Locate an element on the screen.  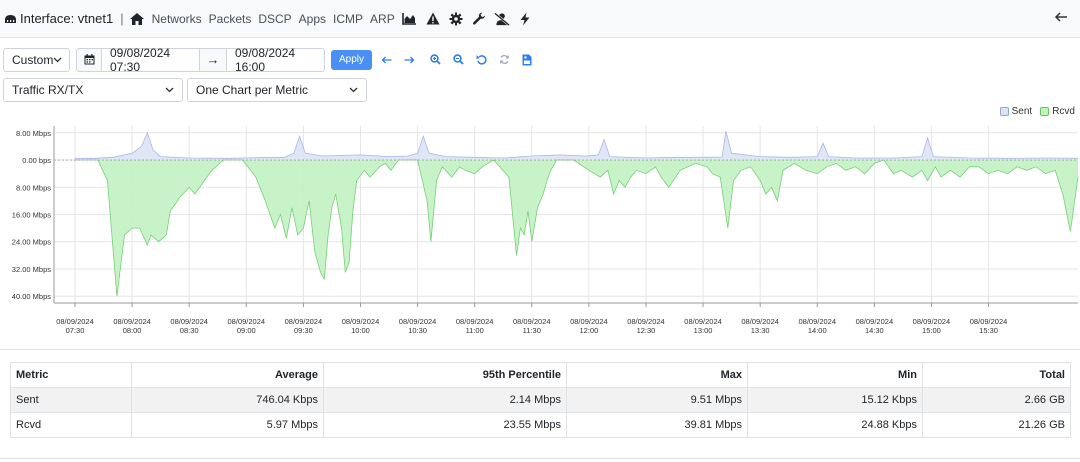
legend-swatch-sent is located at coordinates (1004, 111).